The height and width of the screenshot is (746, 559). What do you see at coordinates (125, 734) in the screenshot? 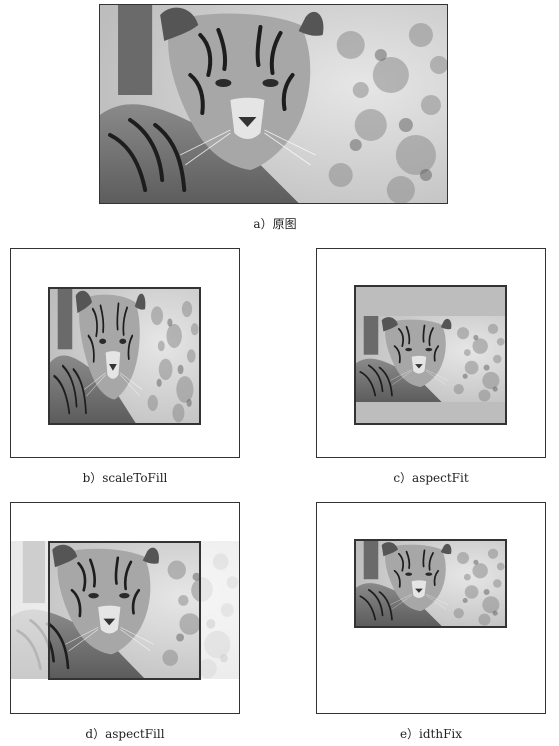
I see `caption-d: d）aspectFill` at bounding box center [125, 734].